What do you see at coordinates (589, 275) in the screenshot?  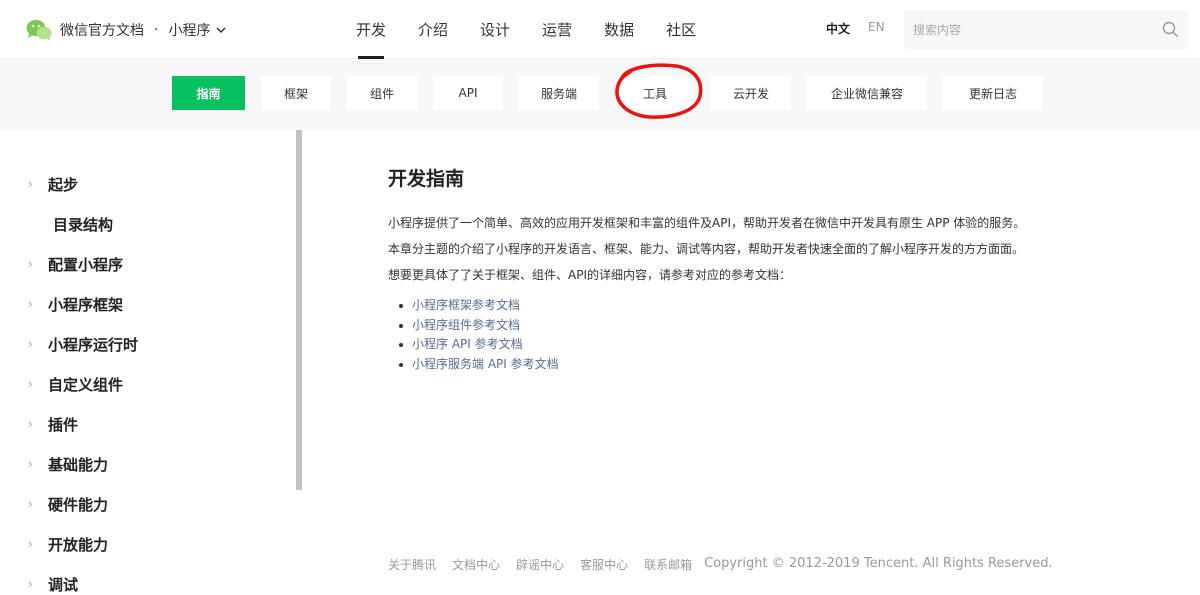 I see `intro-paragraph: 想要更具体了了关于框架、组件、API的详细内容，请参考对应的参考文档：` at bounding box center [589, 275].